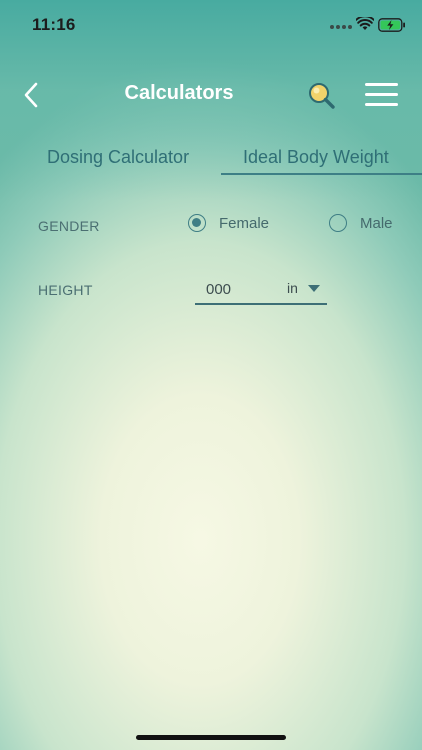  What do you see at coordinates (211, 160) in the screenshot?
I see `calculator-tabs: Dosing Calculator Ideal Body Weight` at bounding box center [211, 160].